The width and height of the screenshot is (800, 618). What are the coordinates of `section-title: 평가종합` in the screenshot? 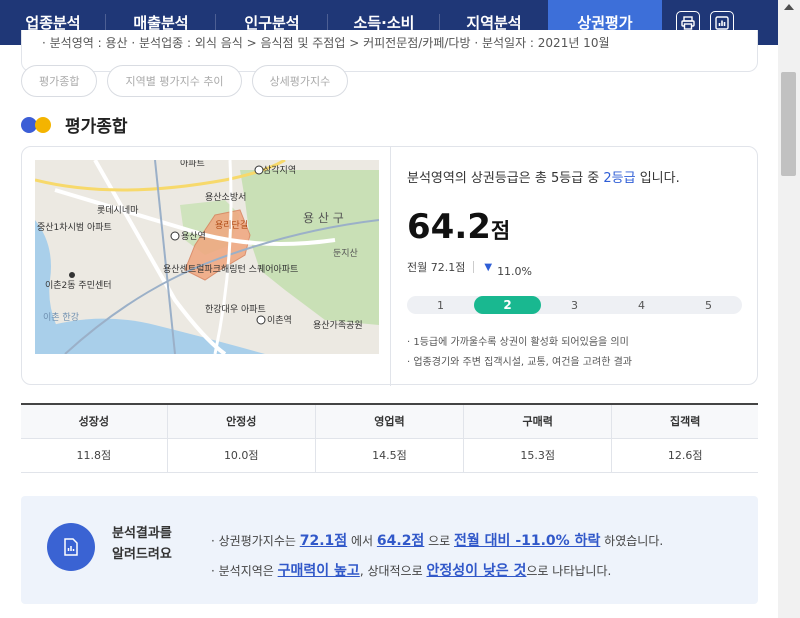 It's located at (96, 127).